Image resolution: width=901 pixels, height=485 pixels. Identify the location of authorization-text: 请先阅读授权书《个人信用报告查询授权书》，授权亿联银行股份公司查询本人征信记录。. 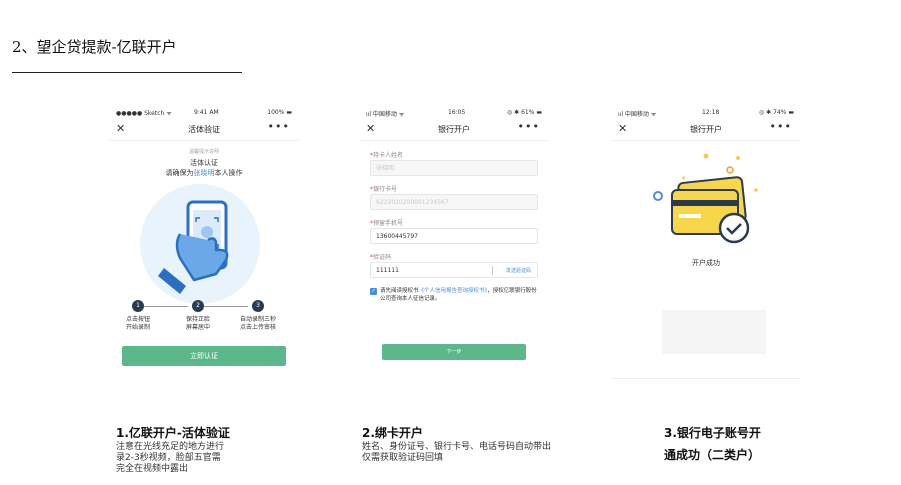
(460, 295).